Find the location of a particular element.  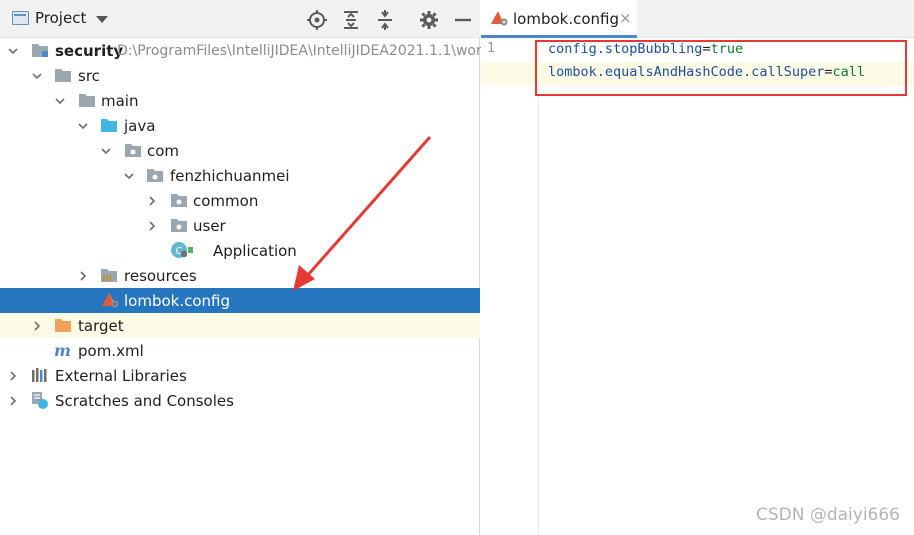

close-icon: × is located at coordinates (625, 18).